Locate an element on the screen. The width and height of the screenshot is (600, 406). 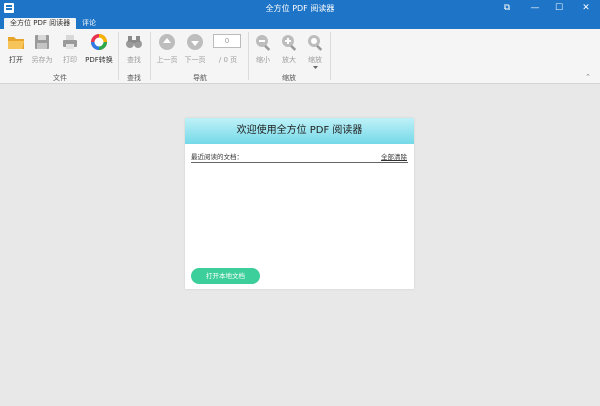
zoom-in-button: 放大 is located at coordinates (289, 49).